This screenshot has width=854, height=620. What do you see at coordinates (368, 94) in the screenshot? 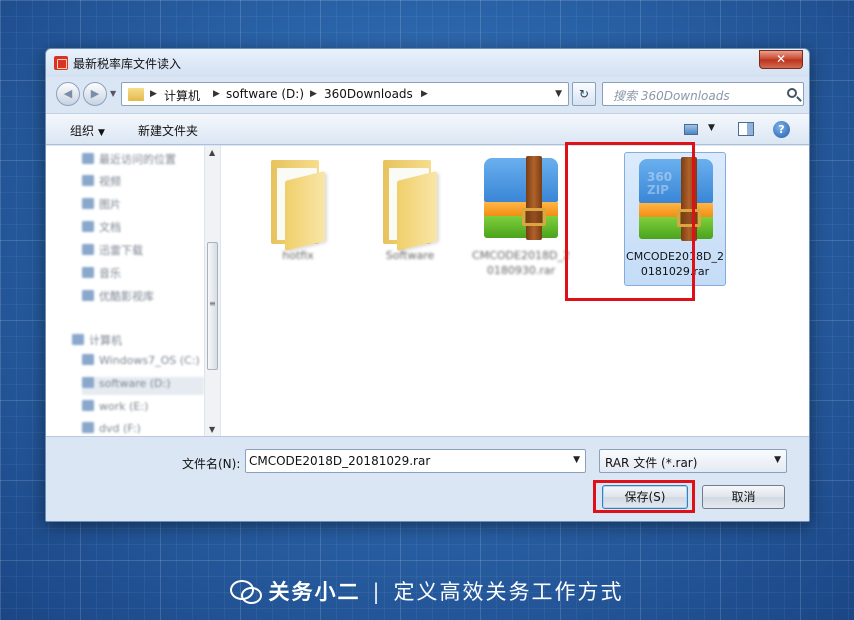
I see `breadcrumb-folder: 360Downloads` at bounding box center [368, 94].